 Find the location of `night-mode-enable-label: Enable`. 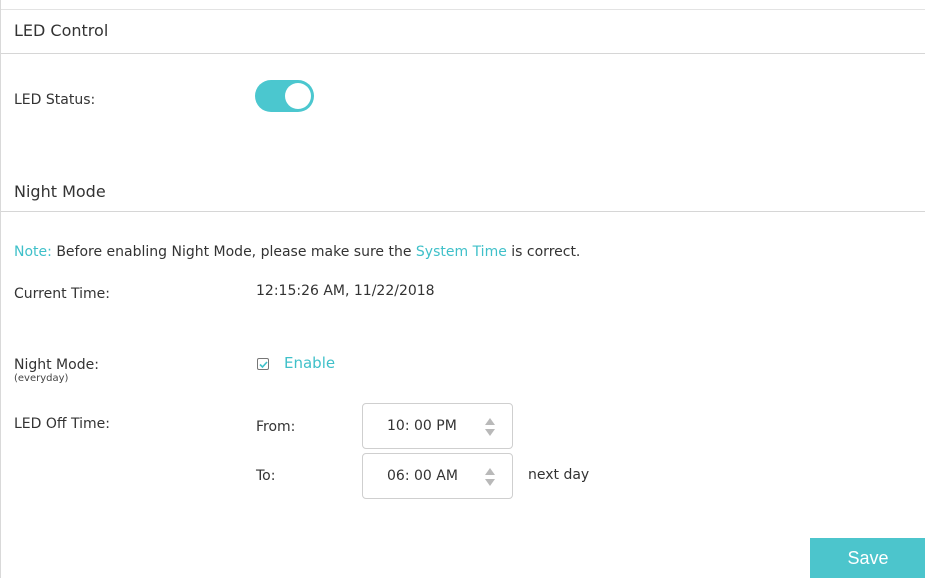

night-mode-enable-label: Enable is located at coordinates (309, 363).